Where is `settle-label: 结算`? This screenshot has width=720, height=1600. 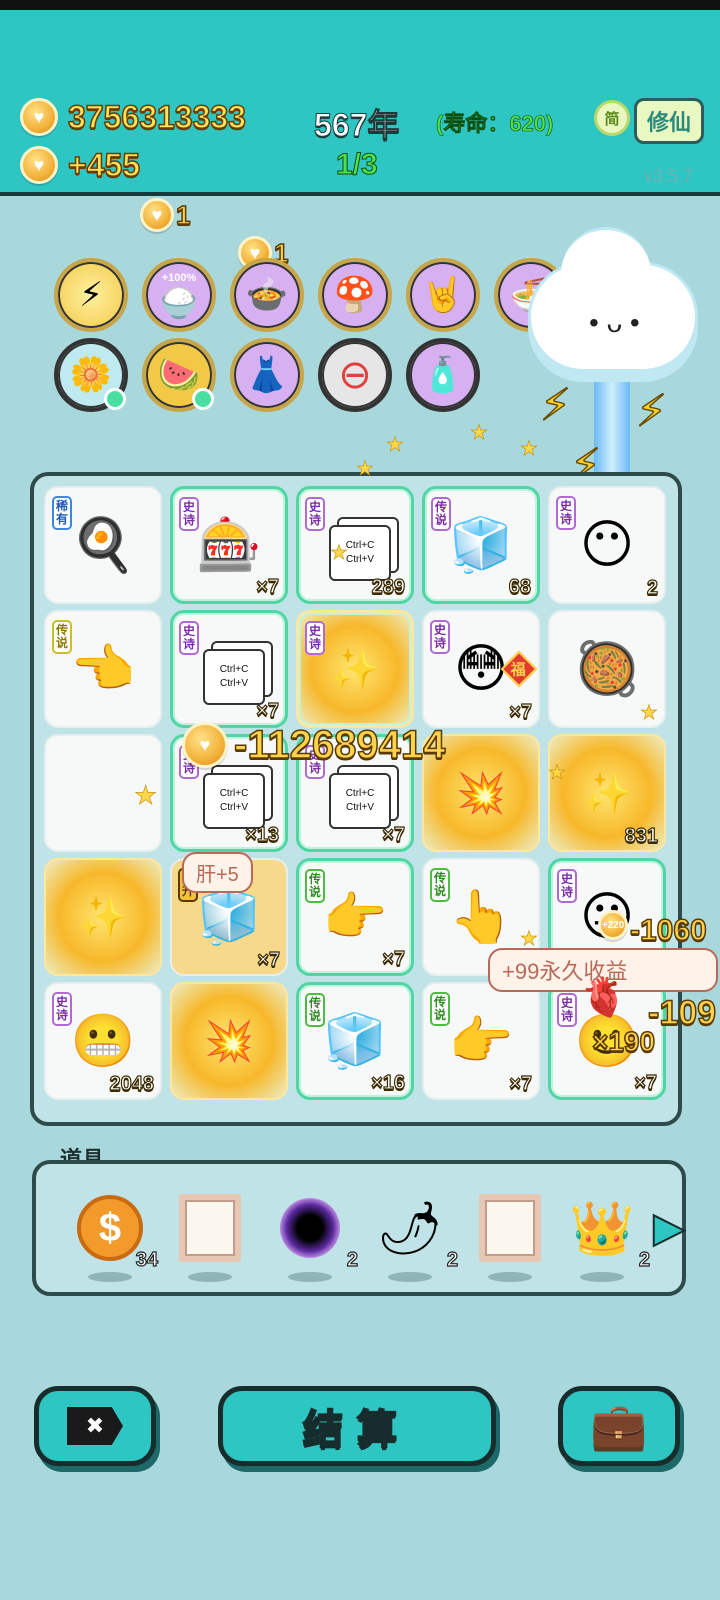
settle-label: 结算 is located at coordinates (356, 1430).